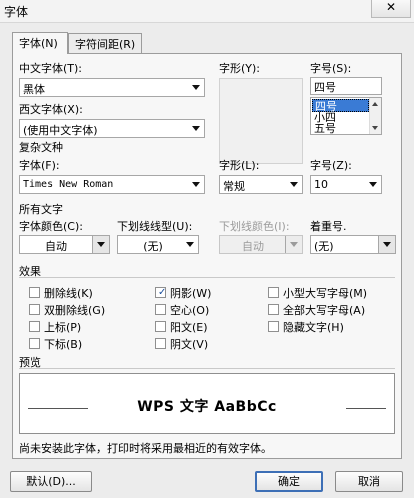 The image size is (414, 498). I want to click on all-caps-label: 全部大写字母(A), so click(324, 310).